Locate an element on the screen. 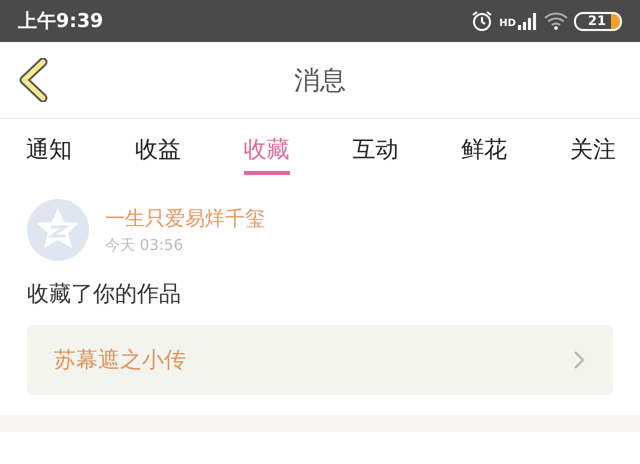 The height and width of the screenshot is (464, 640). network-label: HD is located at coordinates (507, 23).